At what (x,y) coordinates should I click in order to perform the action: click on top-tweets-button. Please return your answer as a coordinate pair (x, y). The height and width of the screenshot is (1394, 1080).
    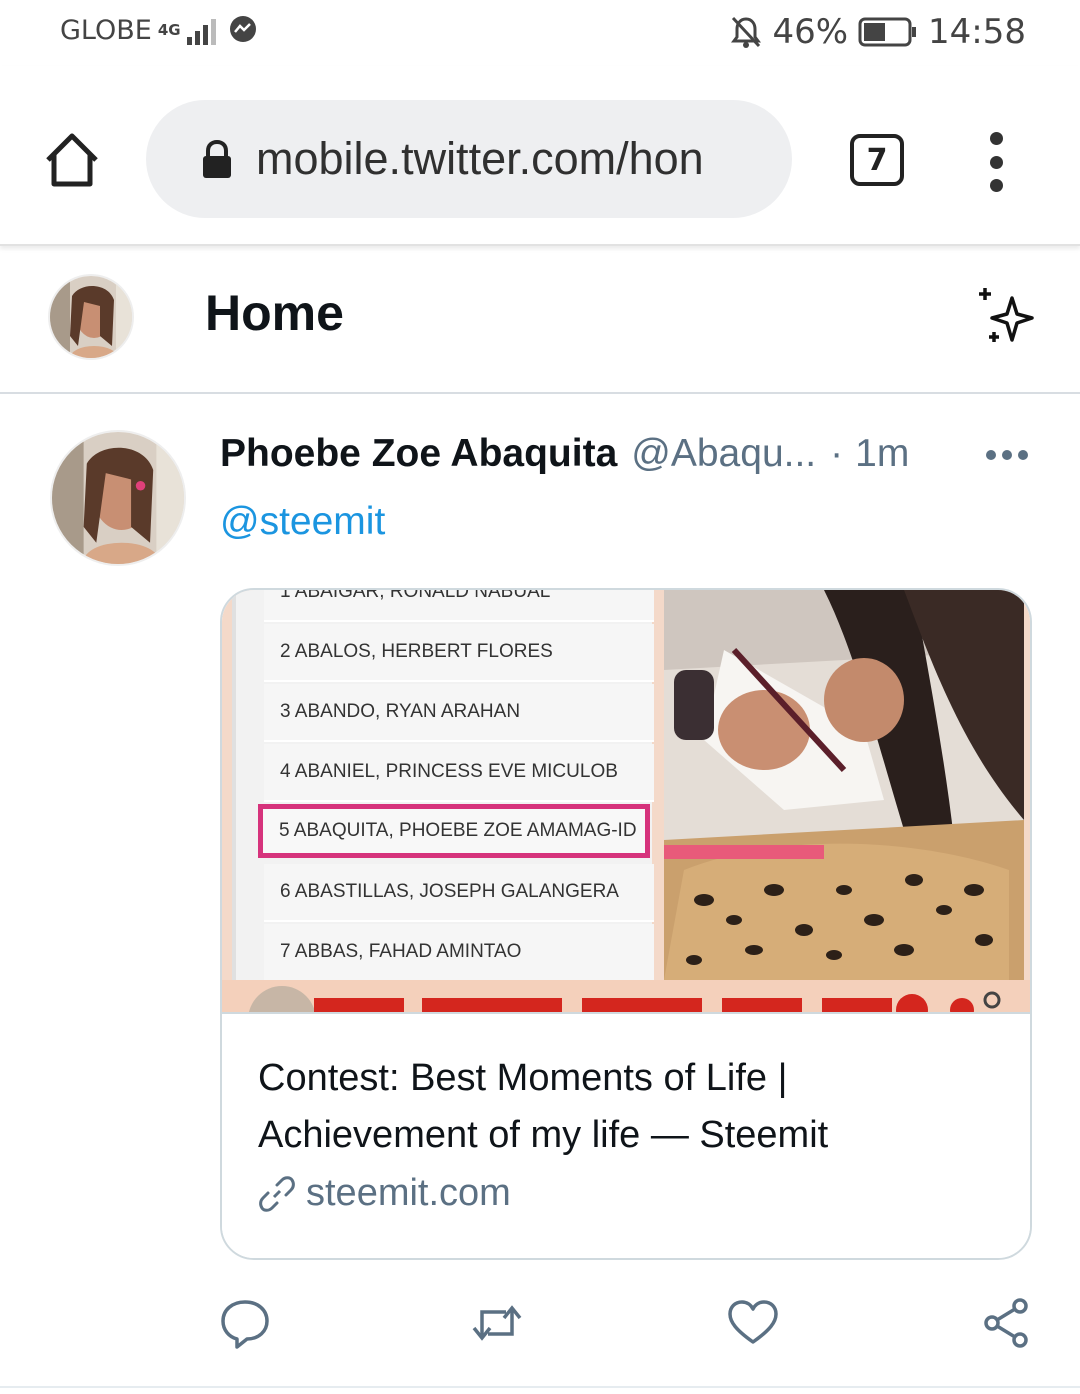
    Looking at the image, I should click on (1007, 317).